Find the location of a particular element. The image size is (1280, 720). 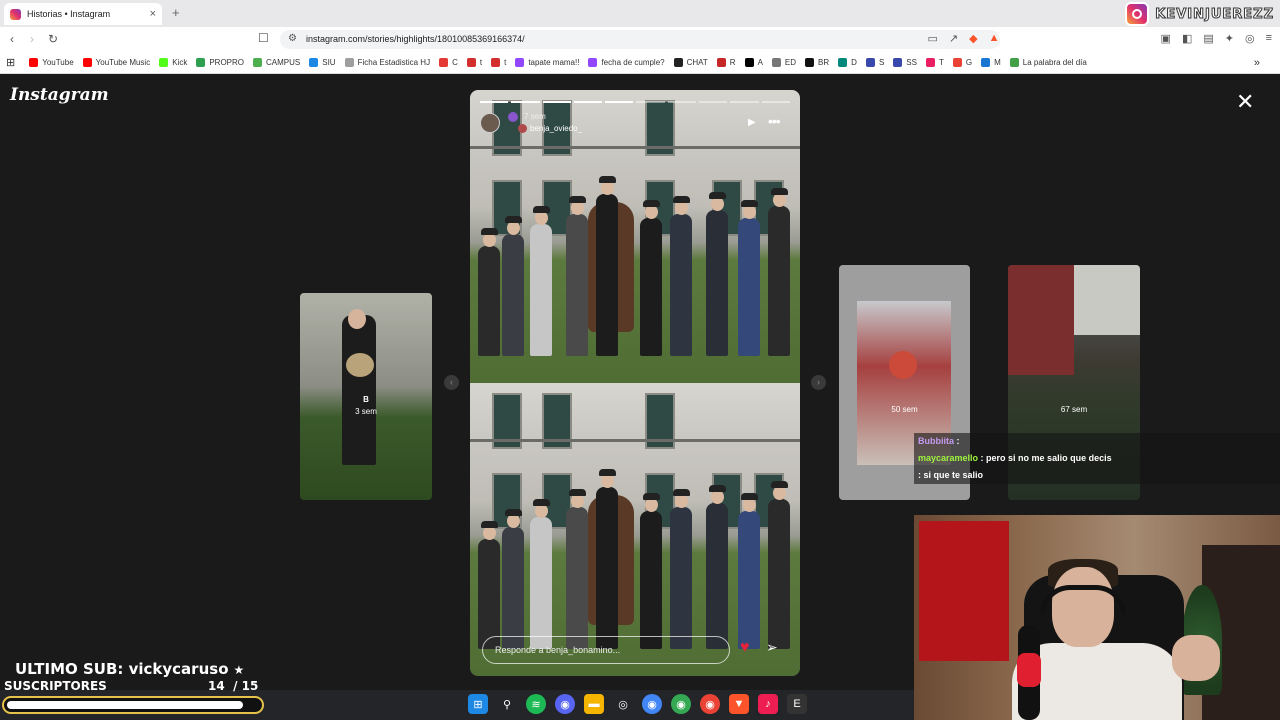

new-tab-button: + is located at coordinates (176, 12).